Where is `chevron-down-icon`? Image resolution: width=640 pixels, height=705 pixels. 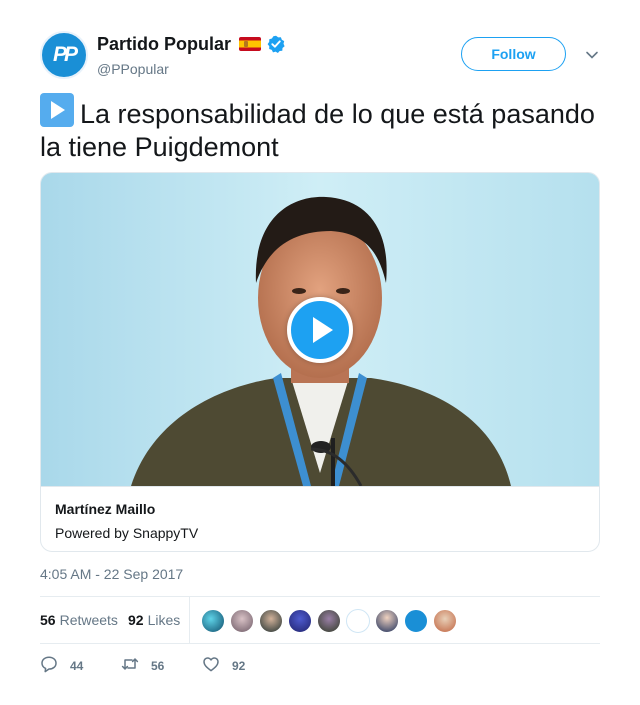 chevron-down-icon is located at coordinates (592, 55).